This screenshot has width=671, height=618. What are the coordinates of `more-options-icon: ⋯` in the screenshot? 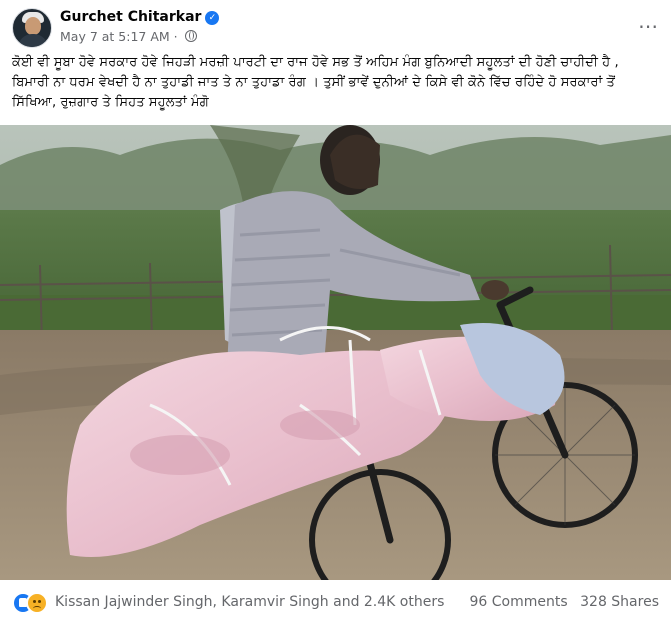 It's located at (648, 26).